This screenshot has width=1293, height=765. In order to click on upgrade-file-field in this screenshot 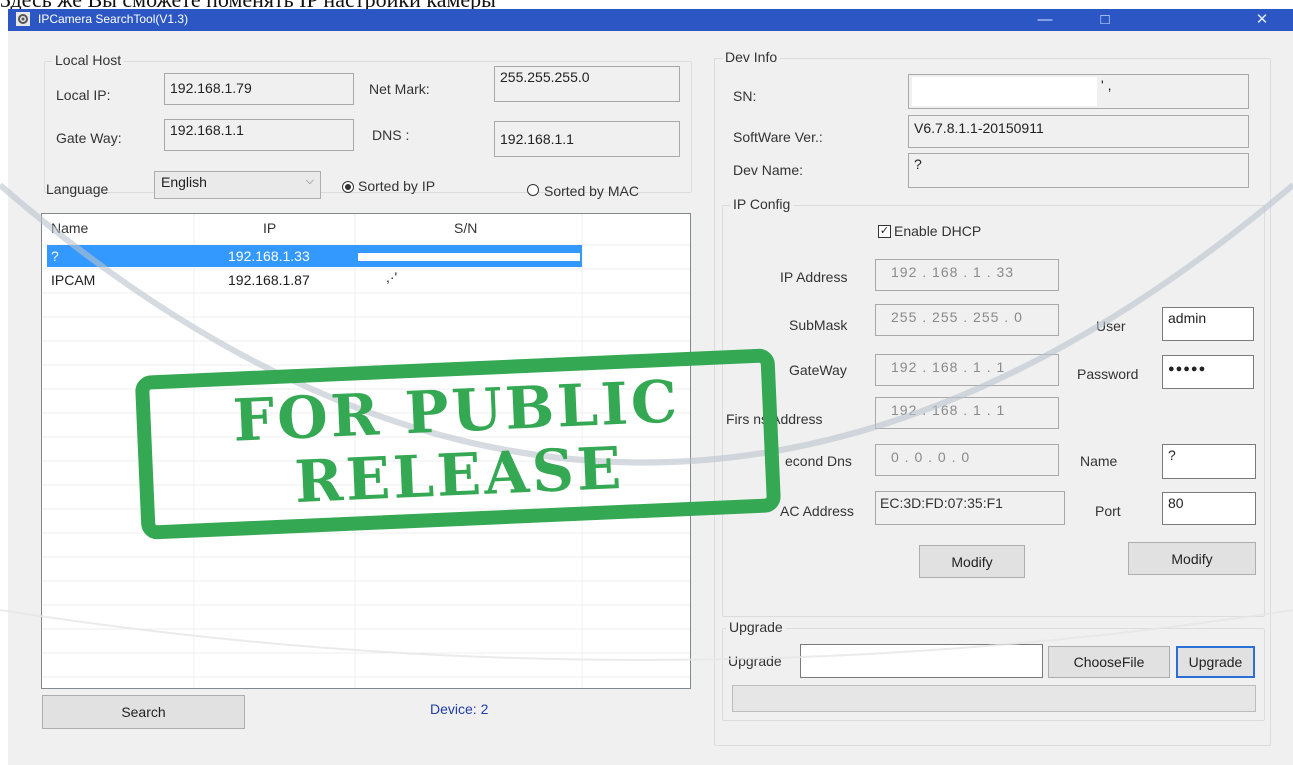, I will do `click(921, 661)`.